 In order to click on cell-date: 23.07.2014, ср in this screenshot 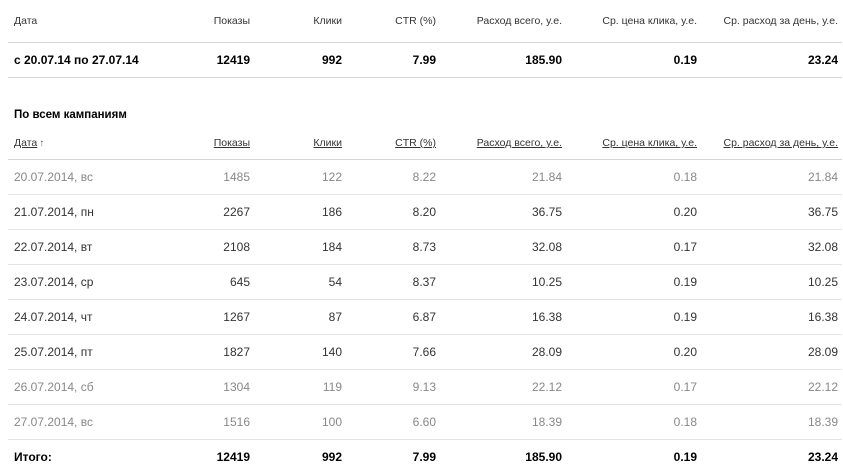, I will do `click(99, 282)`.